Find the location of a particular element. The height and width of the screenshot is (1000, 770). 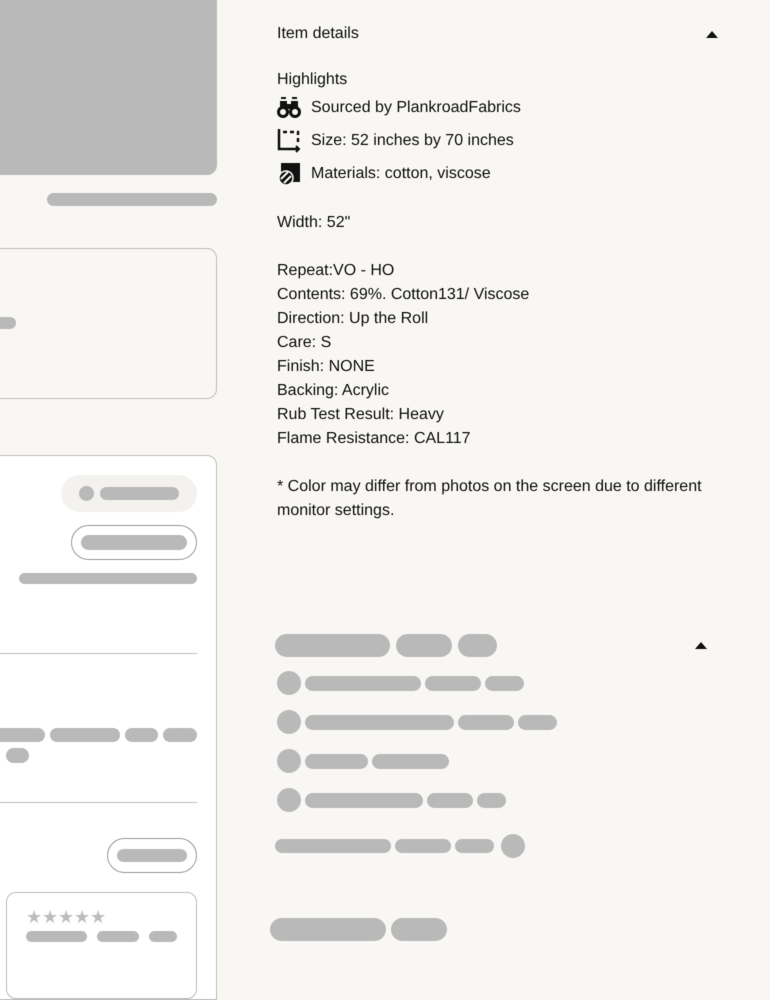

detail-text: Contents: 69%. Cotton131/ Viscose is located at coordinates (403, 295).